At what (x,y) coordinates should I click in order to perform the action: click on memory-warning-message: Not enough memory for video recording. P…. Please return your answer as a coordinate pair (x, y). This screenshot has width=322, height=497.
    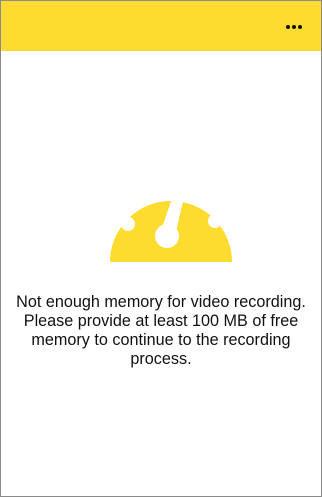
    Looking at the image, I should click on (161, 330).